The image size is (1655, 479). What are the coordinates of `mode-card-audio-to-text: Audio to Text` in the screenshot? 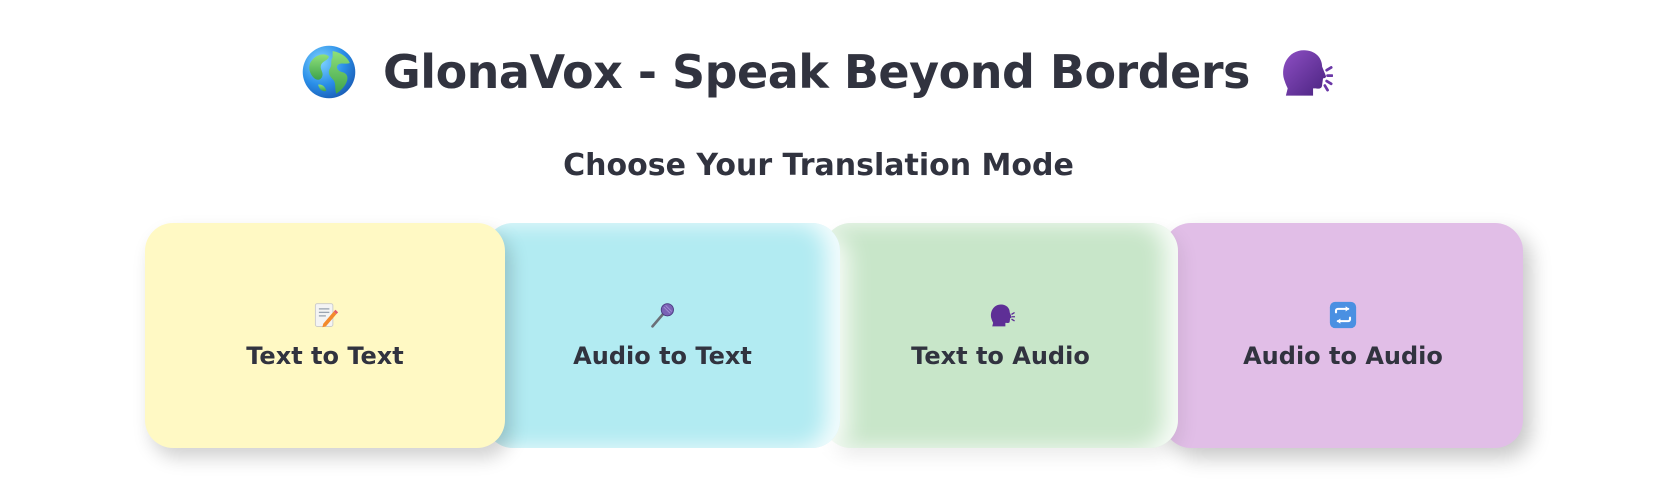 It's located at (662, 335).